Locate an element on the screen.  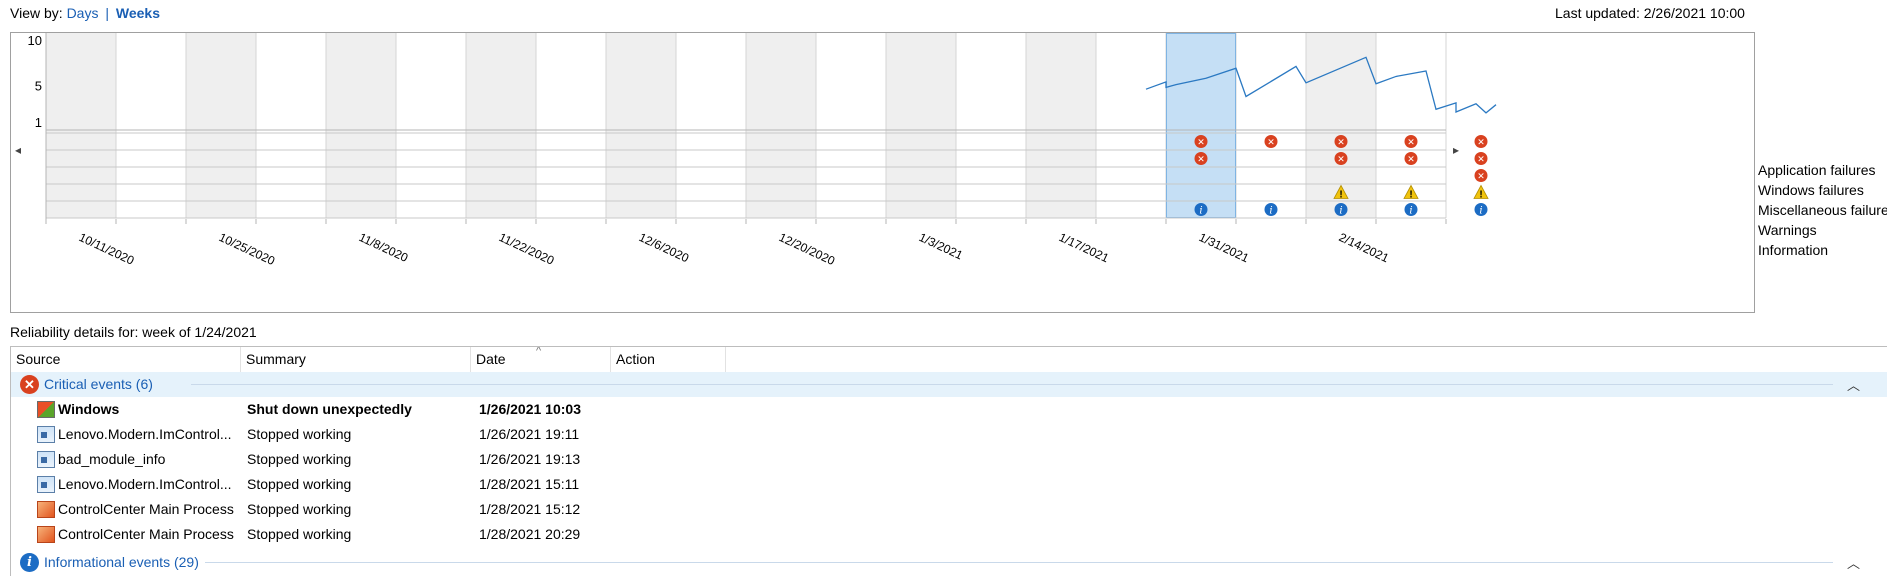
row-date: 1/26/2021 19:11 is located at coordinates (529, 434).